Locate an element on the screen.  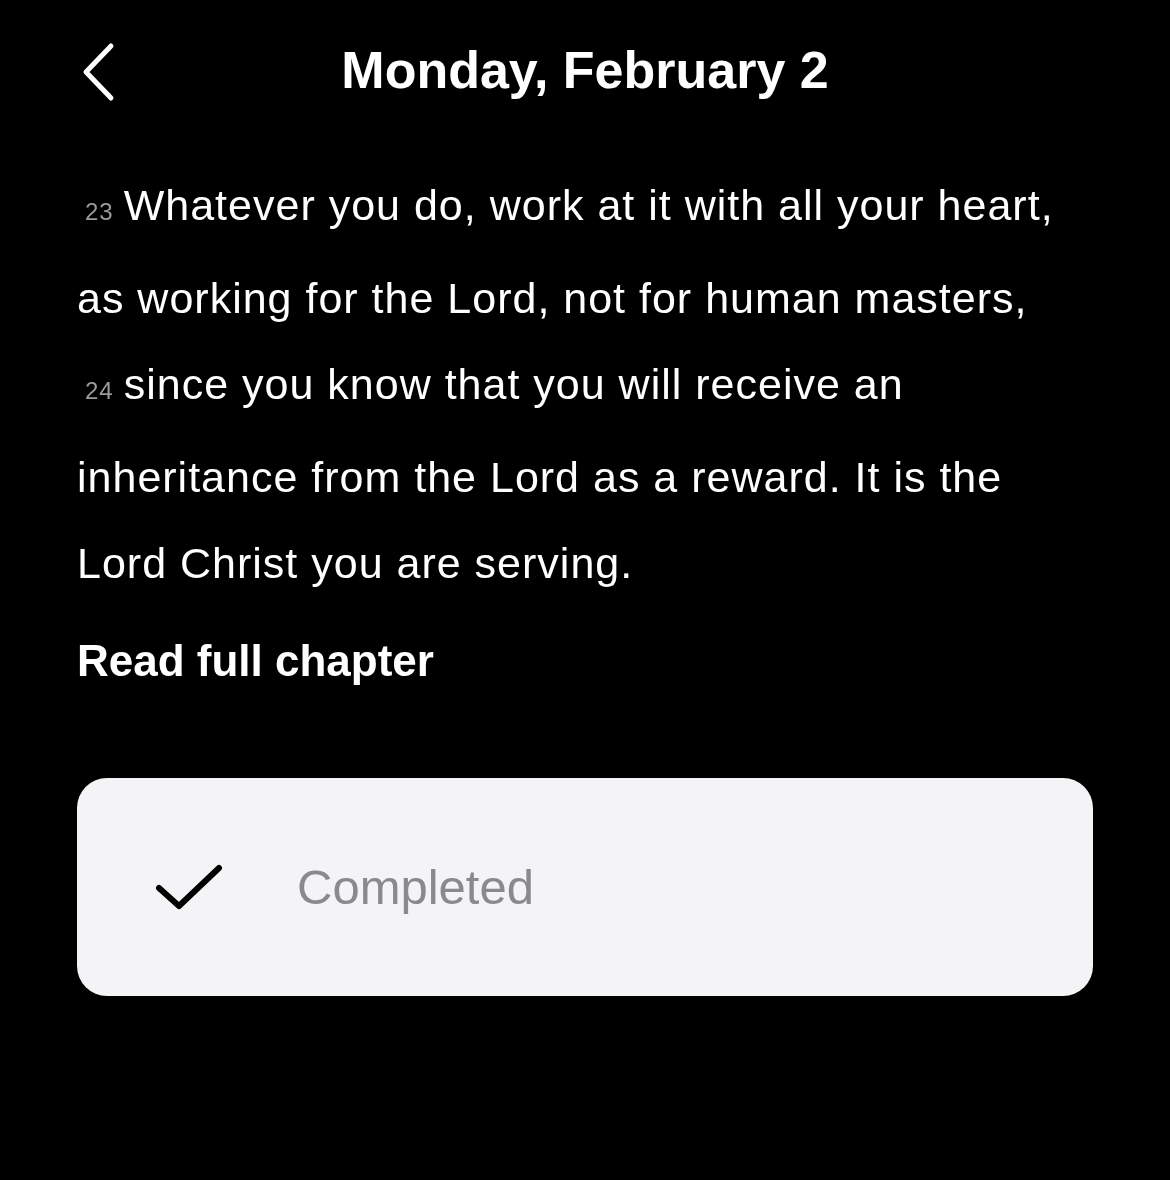
verse-number: 23 is located at coordinates (99, 211).